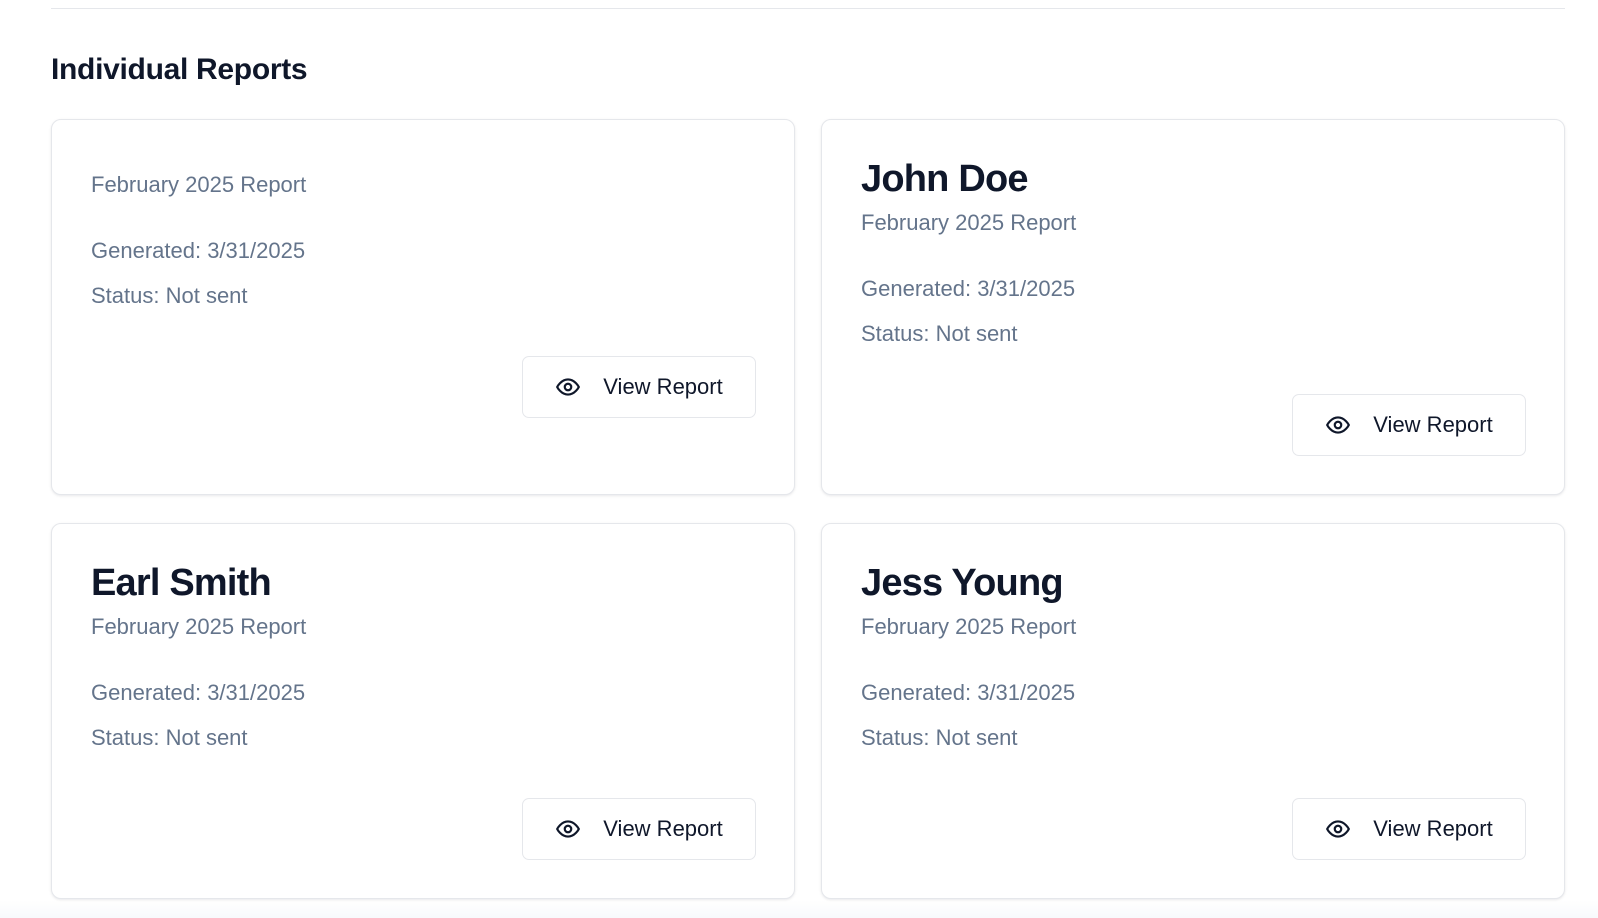 The image size is (1598, 918). What do you see at coordinates (181, 583) in the screenshot?
I see `report-employee-name: Earl Smith` at bounding box center [181, 583].